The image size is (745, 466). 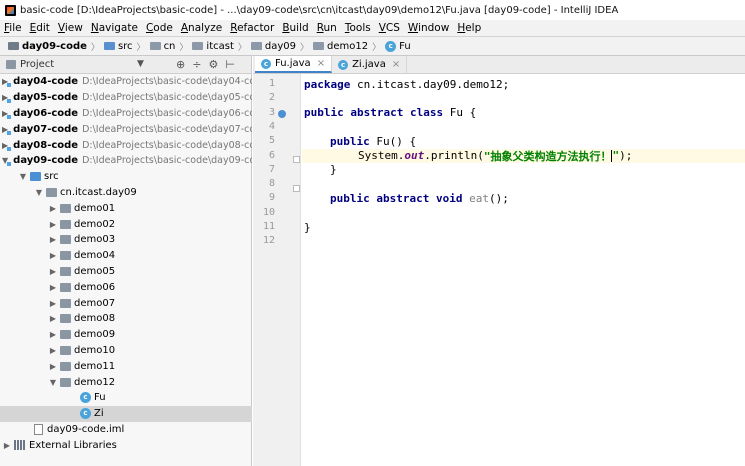 I want to click on menu-code: Code, so click(x=159, y=28).